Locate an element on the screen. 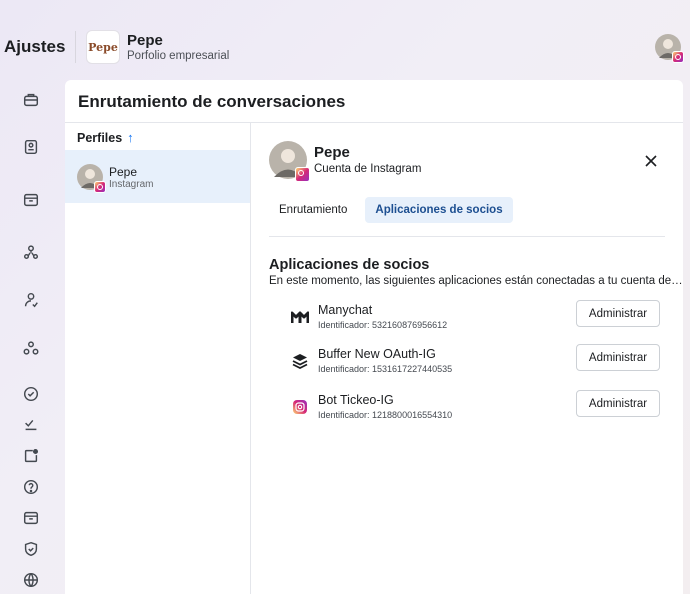 The width and height of the screenshot is (690, 594). tab-aplicaciones-de-socios: Aplicaciones de socios is located at coordinates (439, 210).